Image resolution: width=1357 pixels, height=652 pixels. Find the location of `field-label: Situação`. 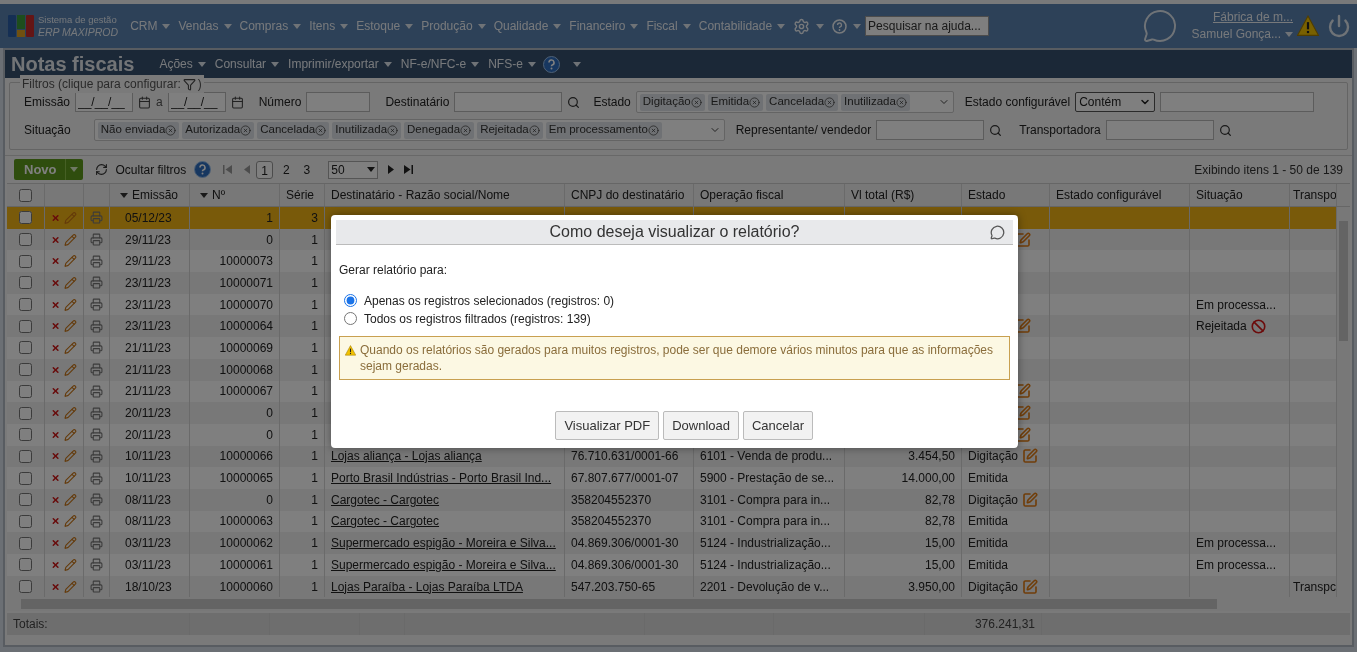

field-label: Situação is located at coordinates (47, 130).